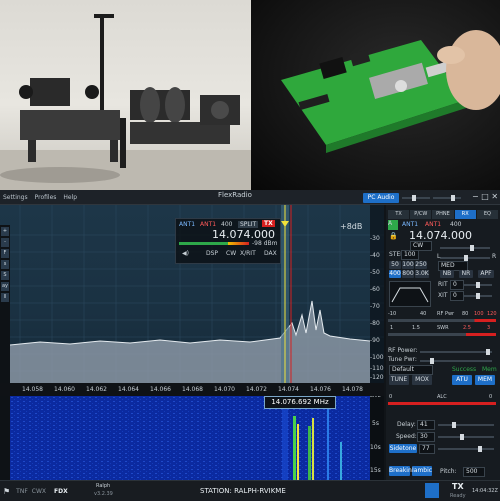  I want to click on panel-ant1-rx: ANT1, so click(410, 224).